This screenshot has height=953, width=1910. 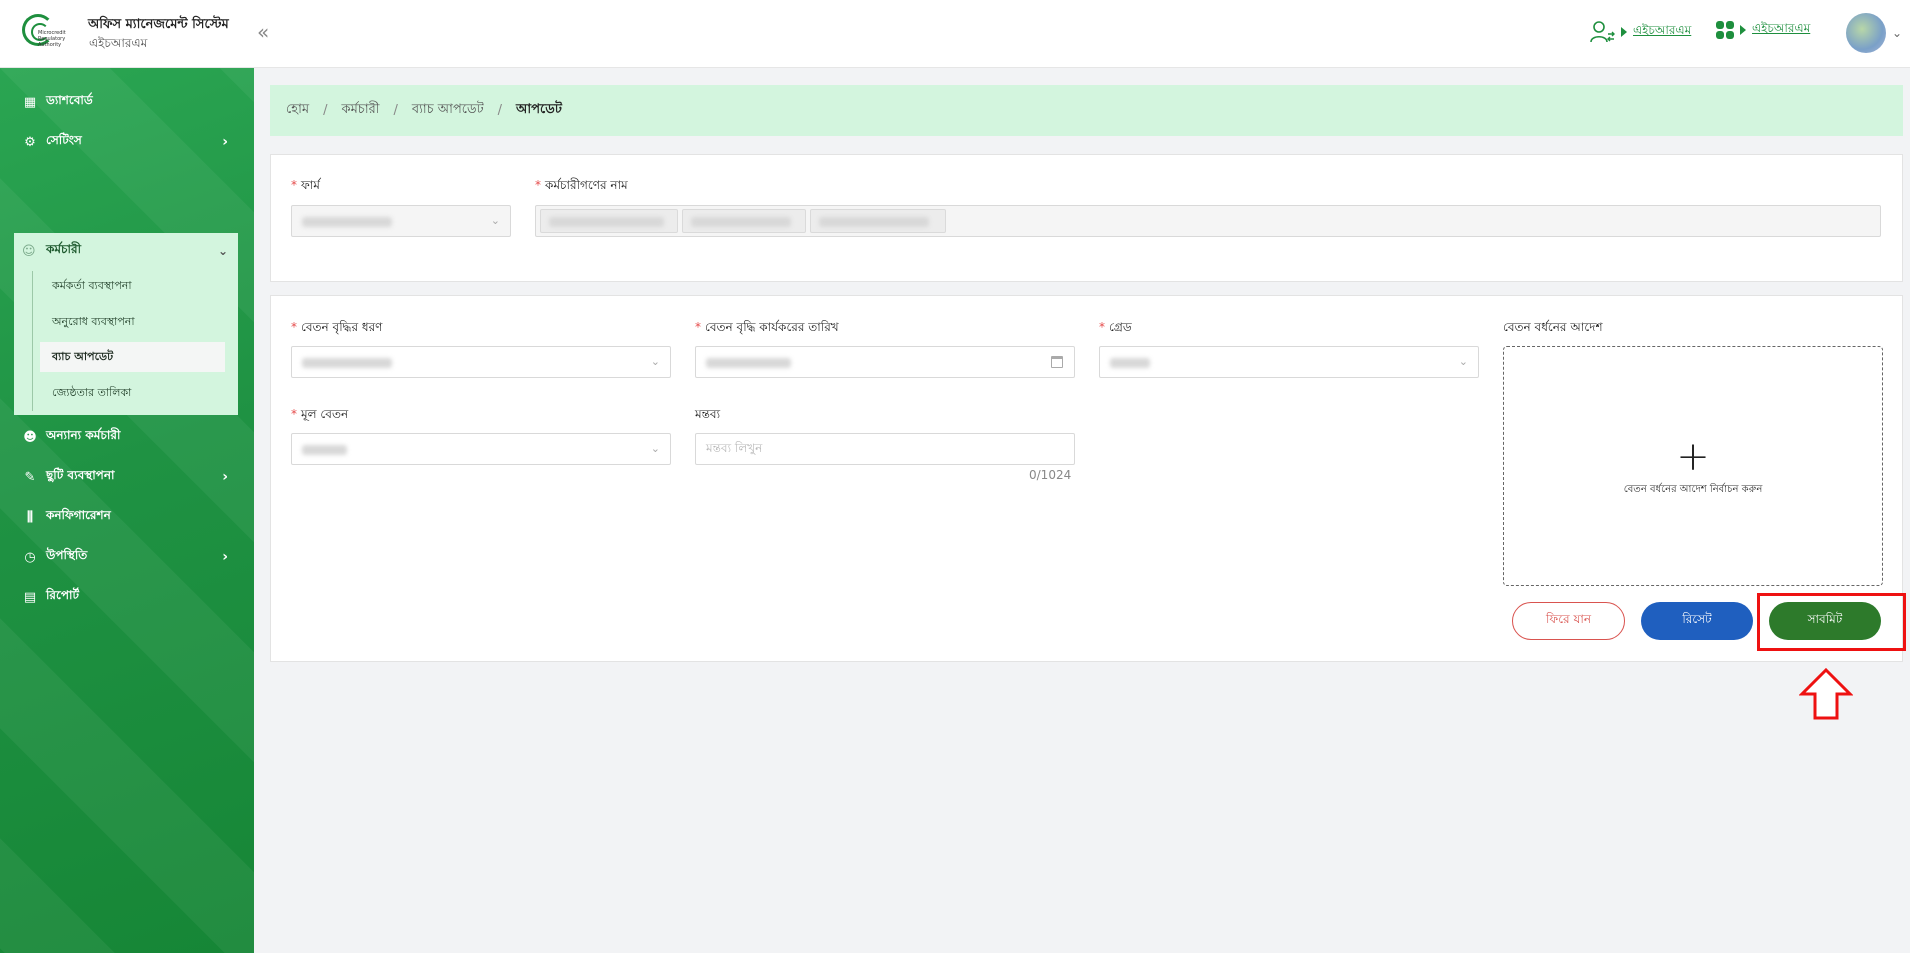 What do you see at coordinates (78, 515) in the screenshot?
I see `sidebar-item-label: কনফিগারেশন` at bounding box center [78, 515].